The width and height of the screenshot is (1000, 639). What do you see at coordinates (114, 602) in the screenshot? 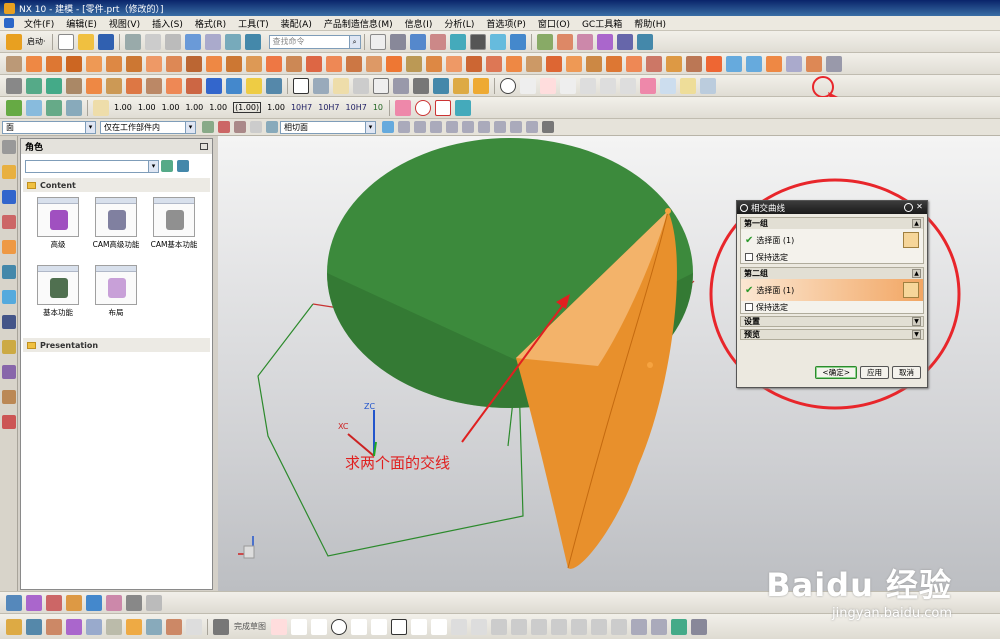
I see `shade-icon` at bounding box center [114, 602].